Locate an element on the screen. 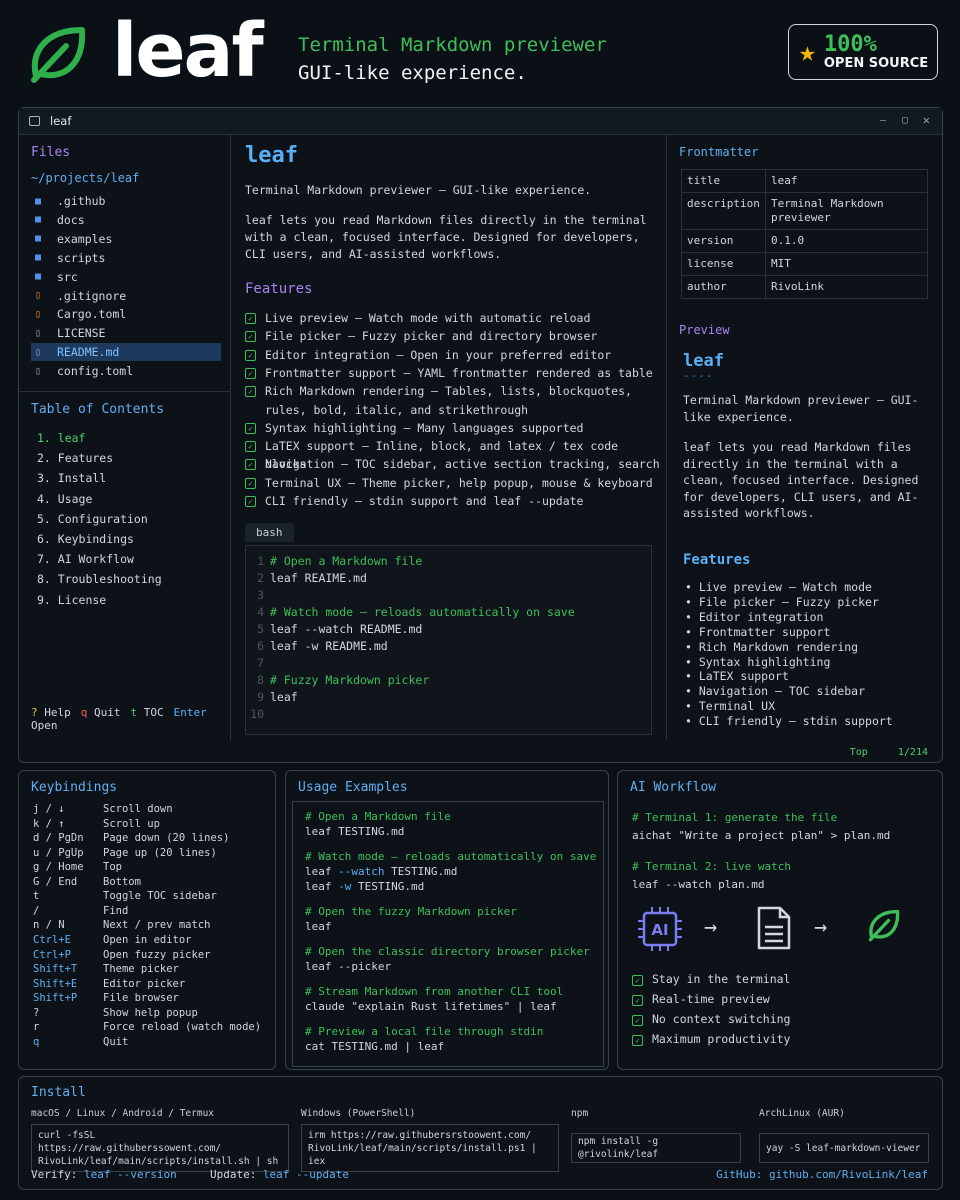 The image size is (960, 1200). keybinding-key: ? is located at coordinates (36, 1012).